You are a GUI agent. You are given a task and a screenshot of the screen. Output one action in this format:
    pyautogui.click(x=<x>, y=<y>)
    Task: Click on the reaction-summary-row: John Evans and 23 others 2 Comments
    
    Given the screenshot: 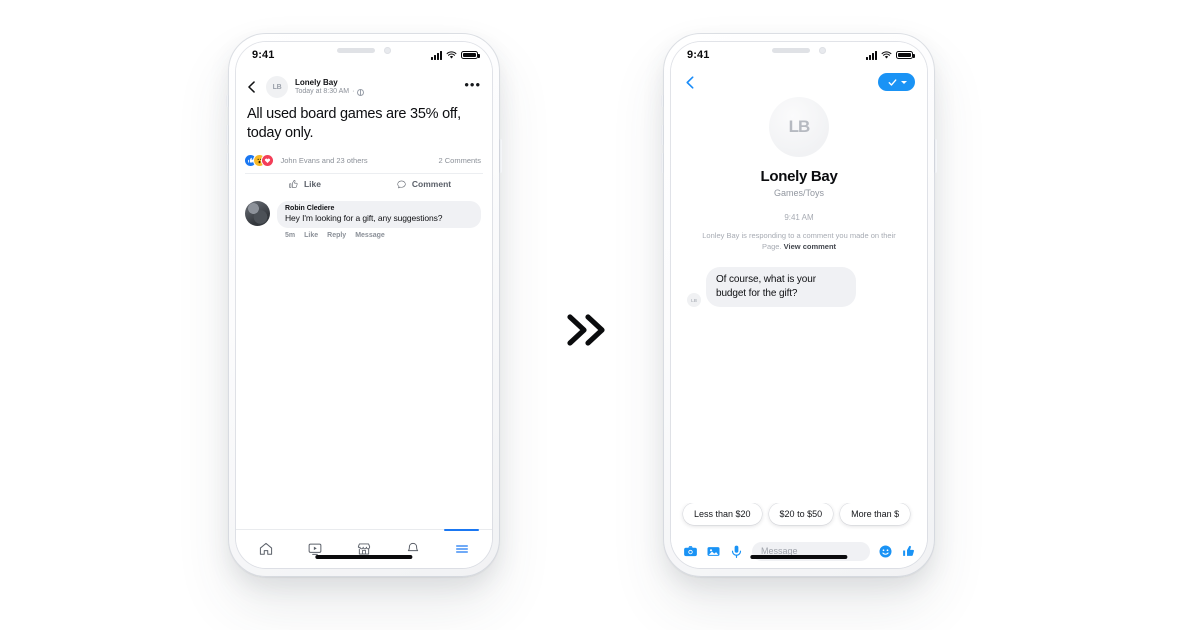 What is the action you would take?
    pyautogui.click(x=364, y=163)
    